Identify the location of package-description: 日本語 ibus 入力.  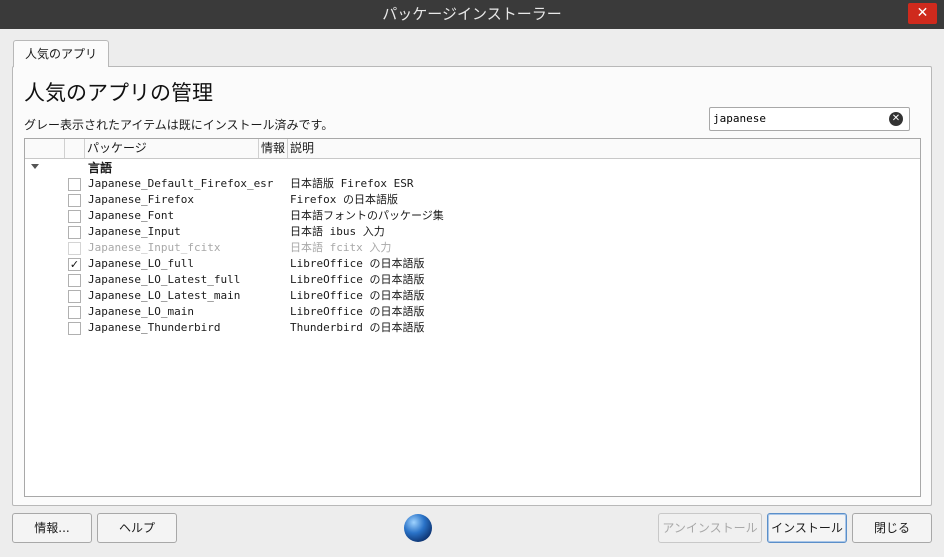
(337, 231).